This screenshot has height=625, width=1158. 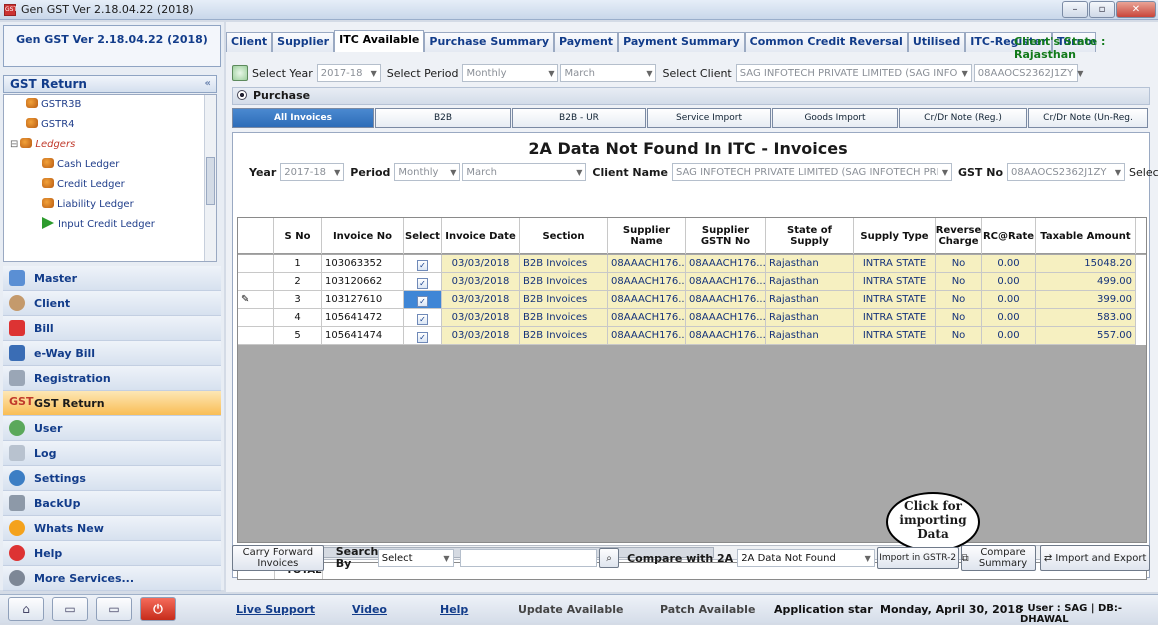 What do you see at coordinates (363, 300) in the screenshot?
I see `cell-invoice: 103127610` at bounding box center [363, 300].